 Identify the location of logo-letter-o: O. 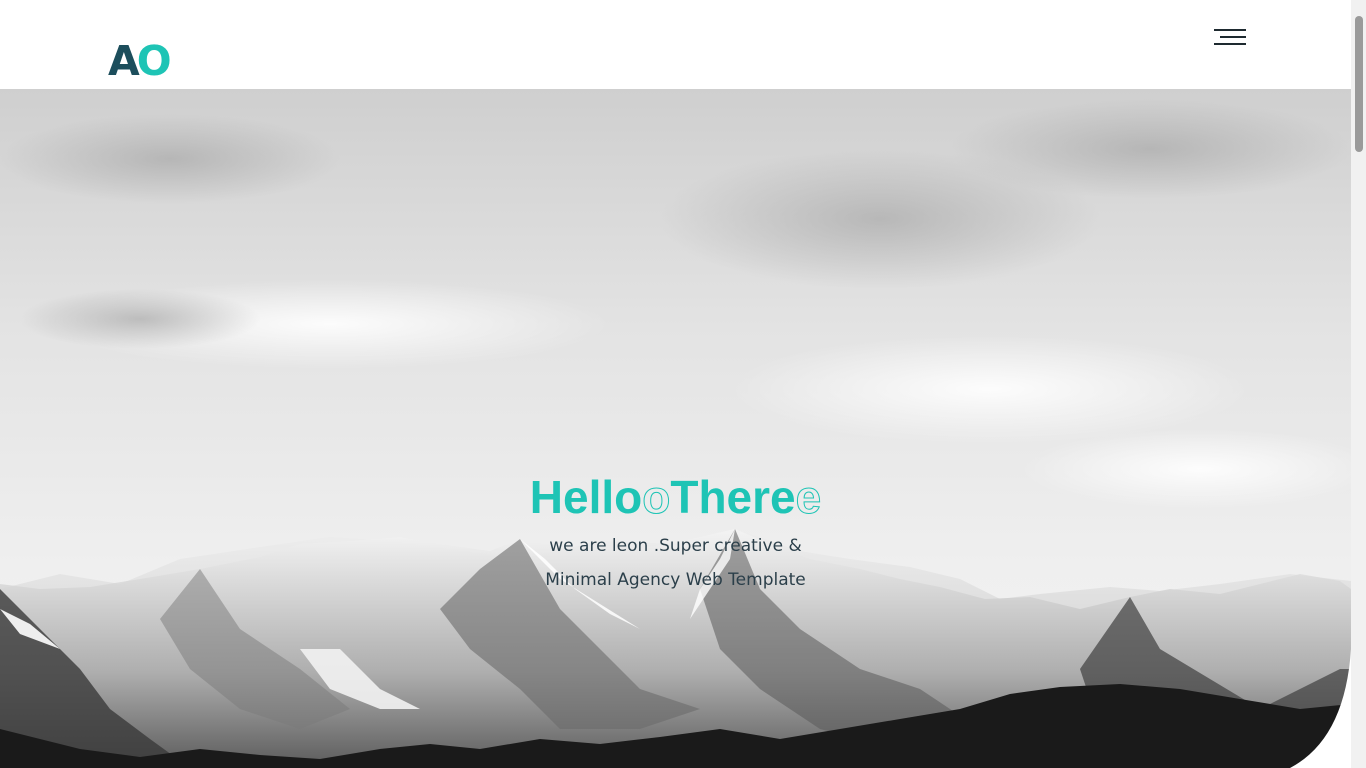
(154, 61).